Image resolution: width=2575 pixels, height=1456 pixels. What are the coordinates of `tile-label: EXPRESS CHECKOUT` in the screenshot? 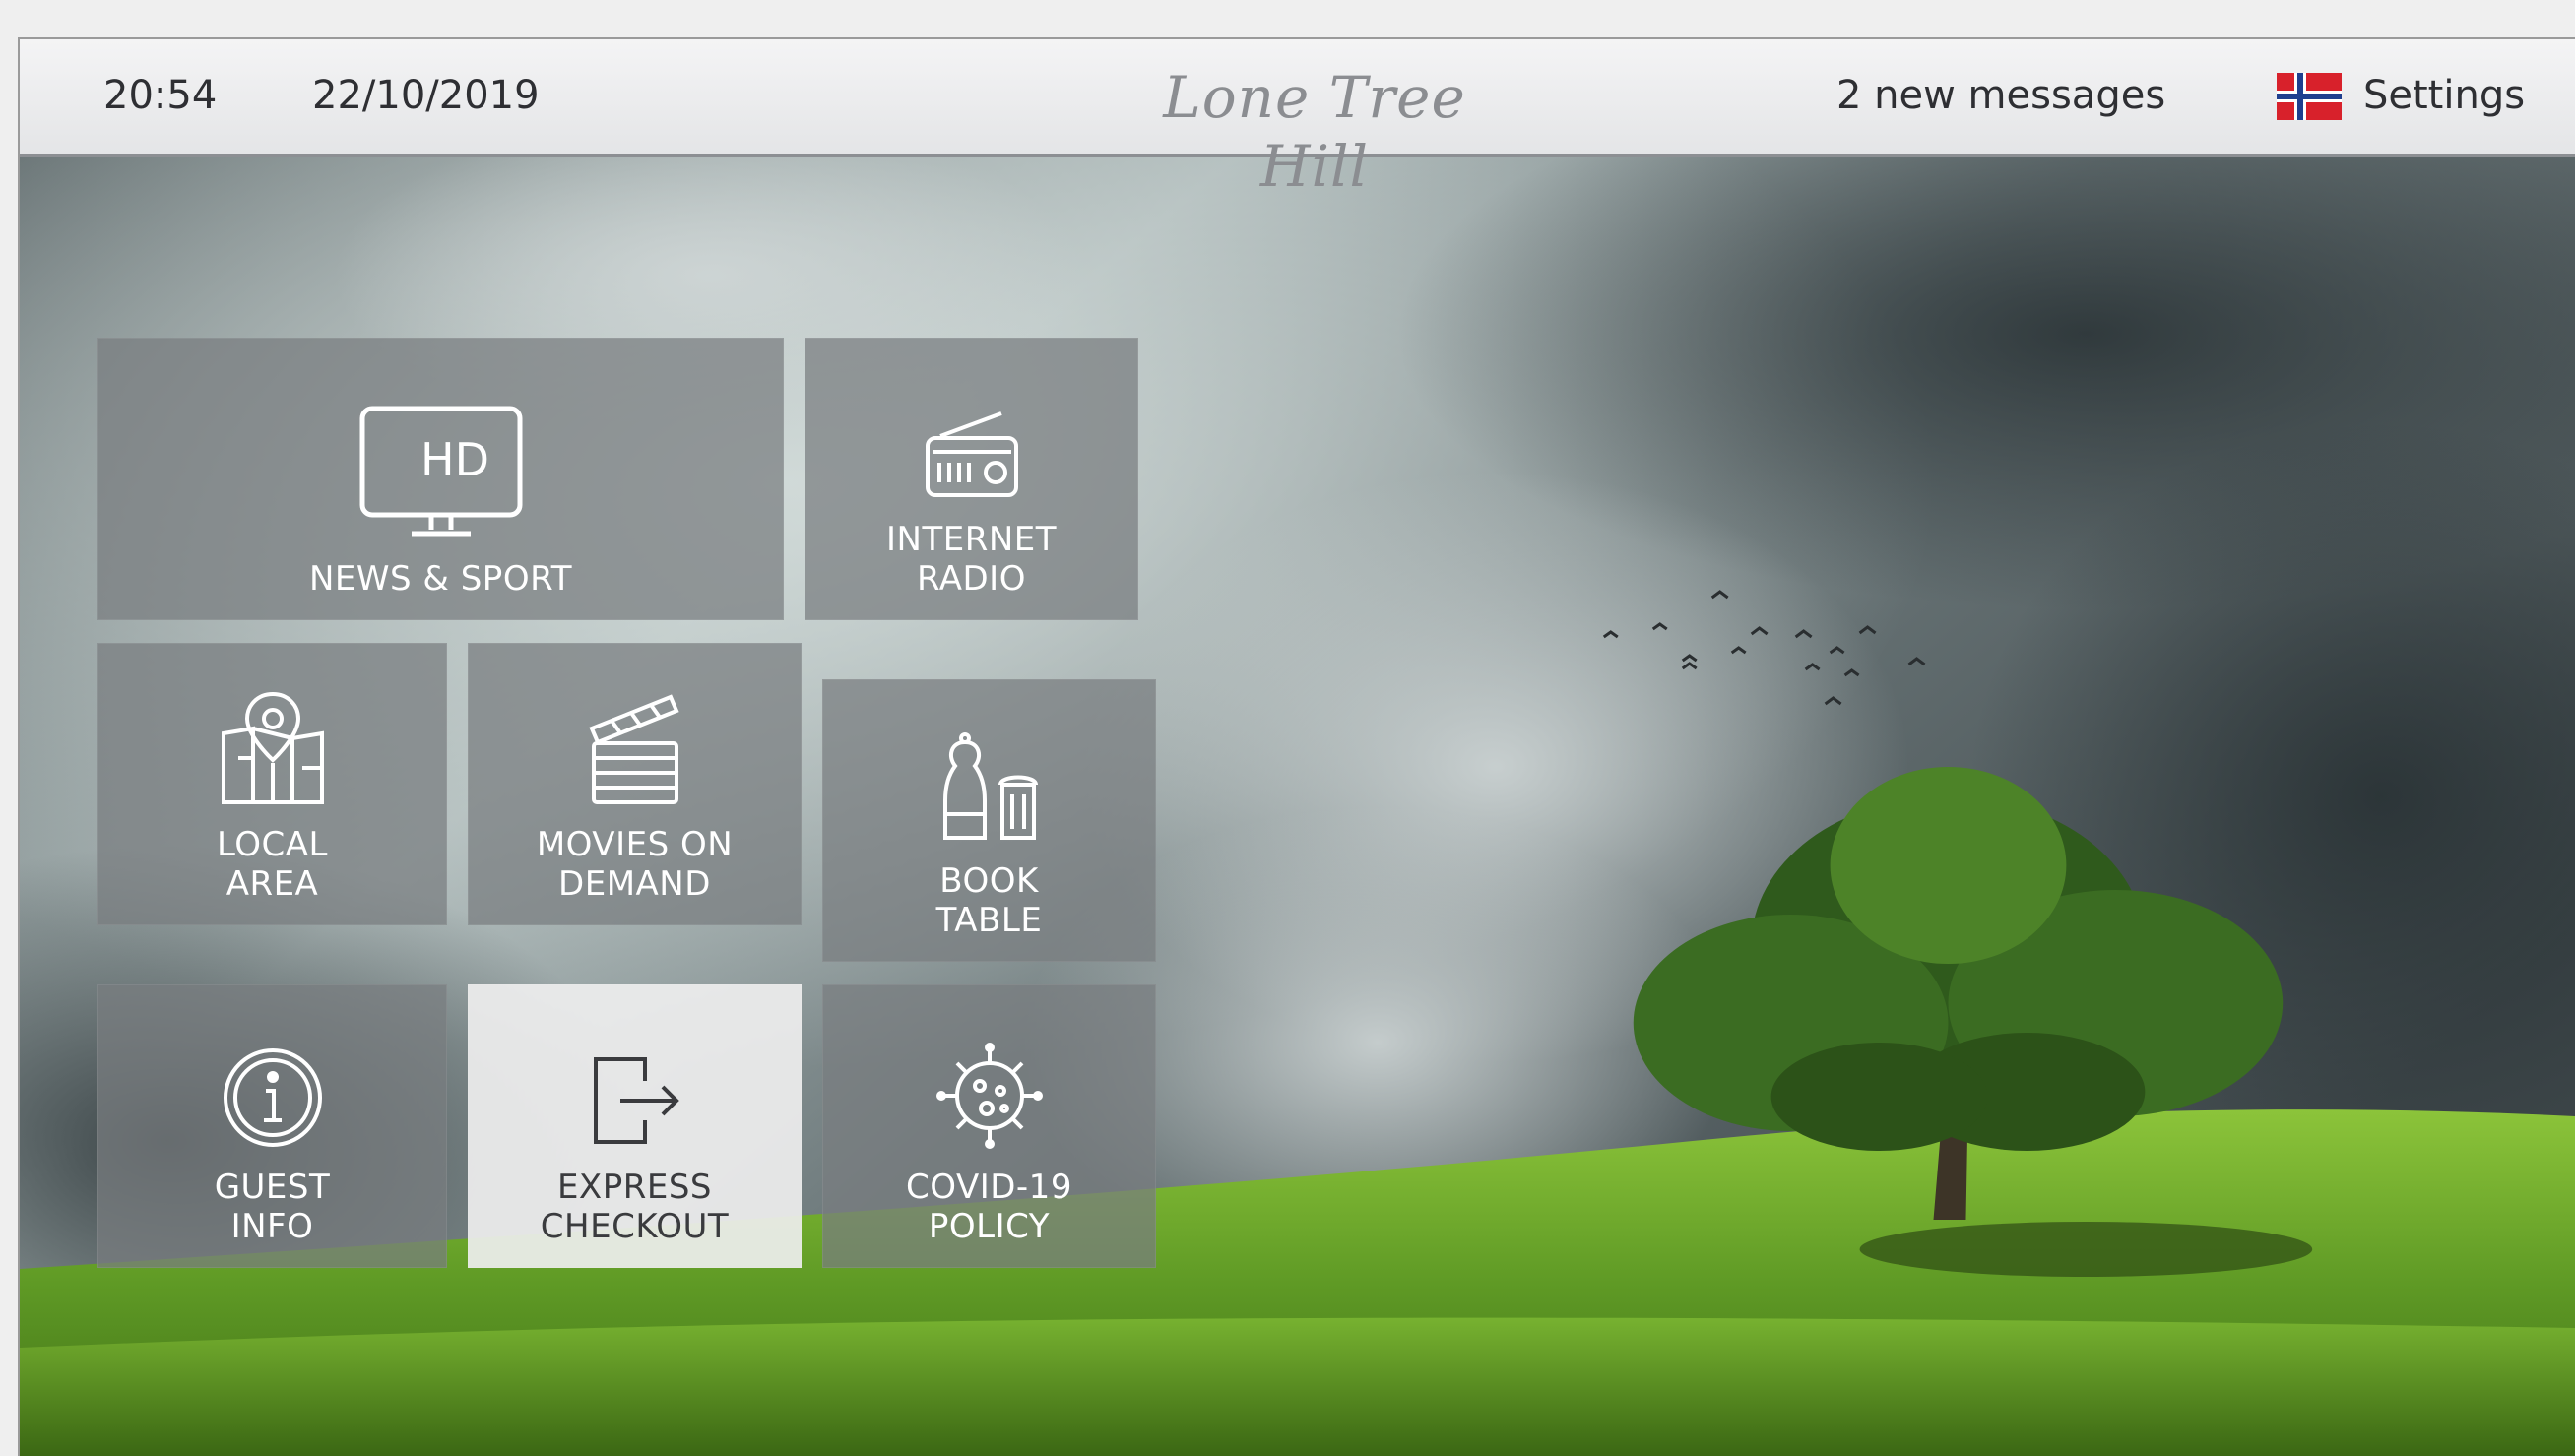 It's located at (635, 1207).